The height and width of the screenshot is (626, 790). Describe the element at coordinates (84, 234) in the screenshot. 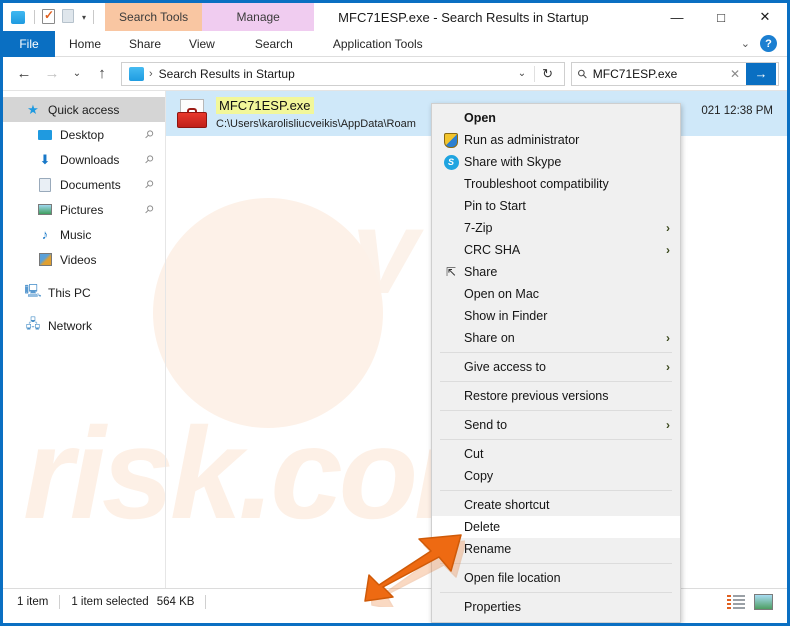

I see `sidebar-item-music: ♪ Music` at that location.